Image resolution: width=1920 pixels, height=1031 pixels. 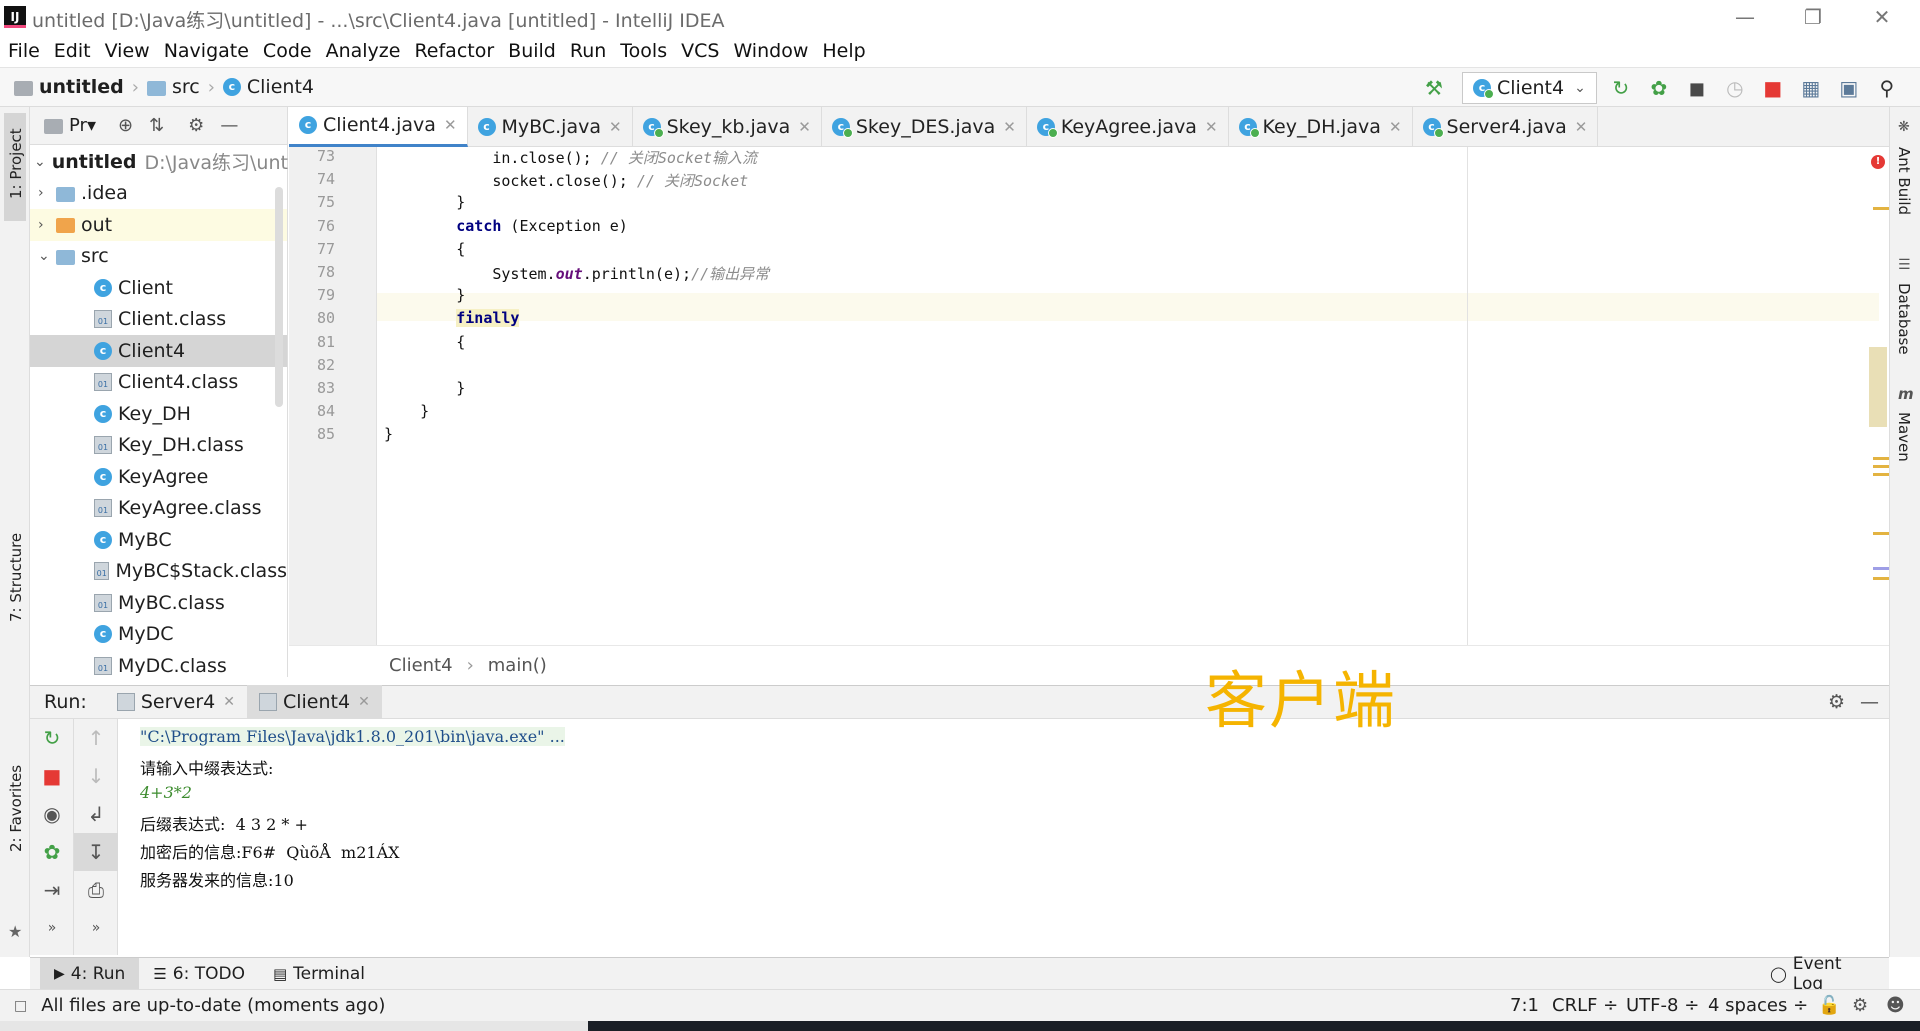 What do you see at coordinates (1529, 88) in the screenshot?
I see `run-config-select: c Client4 ⌄` at bounding box center [1529, 88].